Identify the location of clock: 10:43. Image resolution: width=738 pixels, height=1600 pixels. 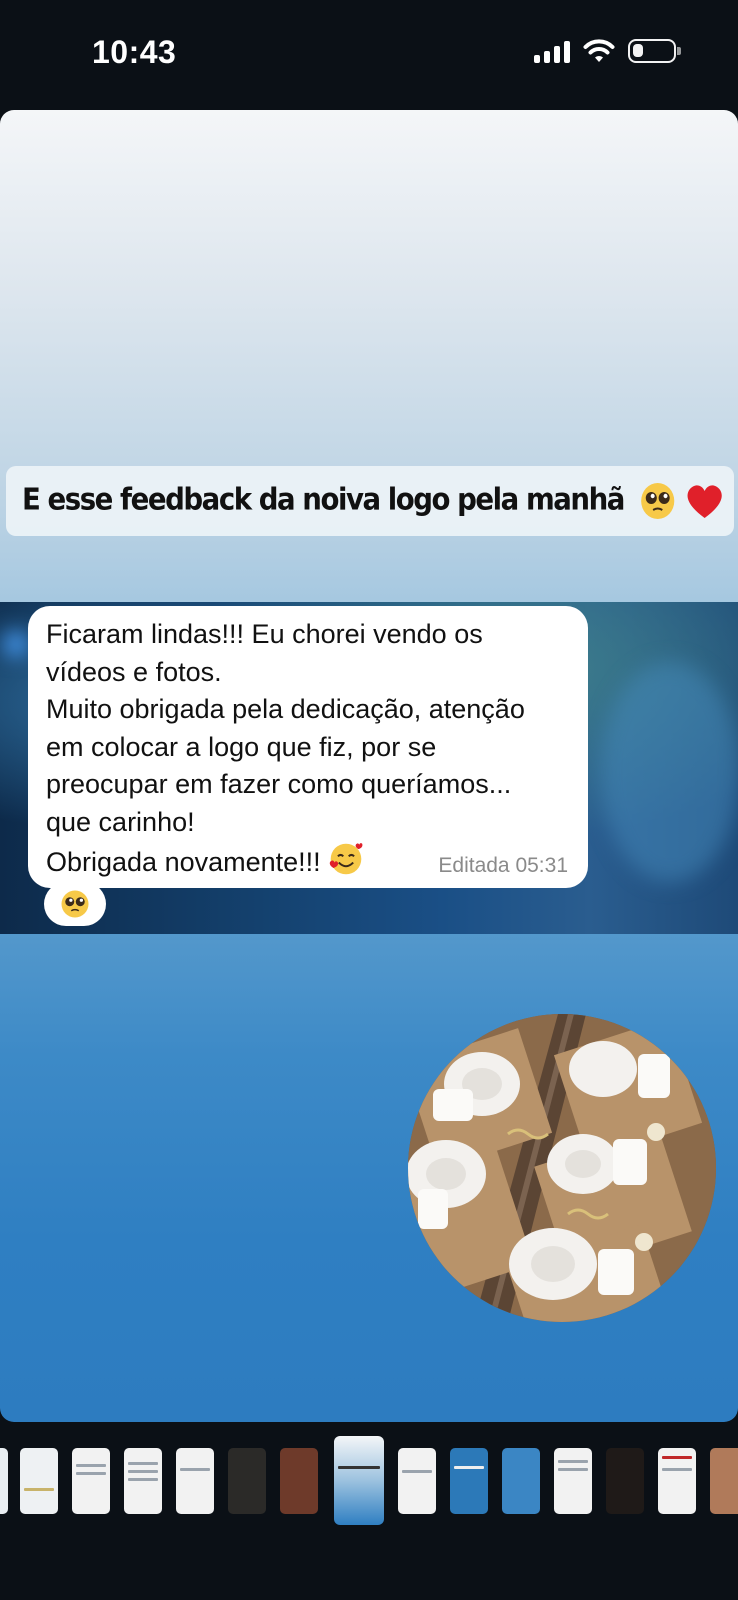
(134, 52).